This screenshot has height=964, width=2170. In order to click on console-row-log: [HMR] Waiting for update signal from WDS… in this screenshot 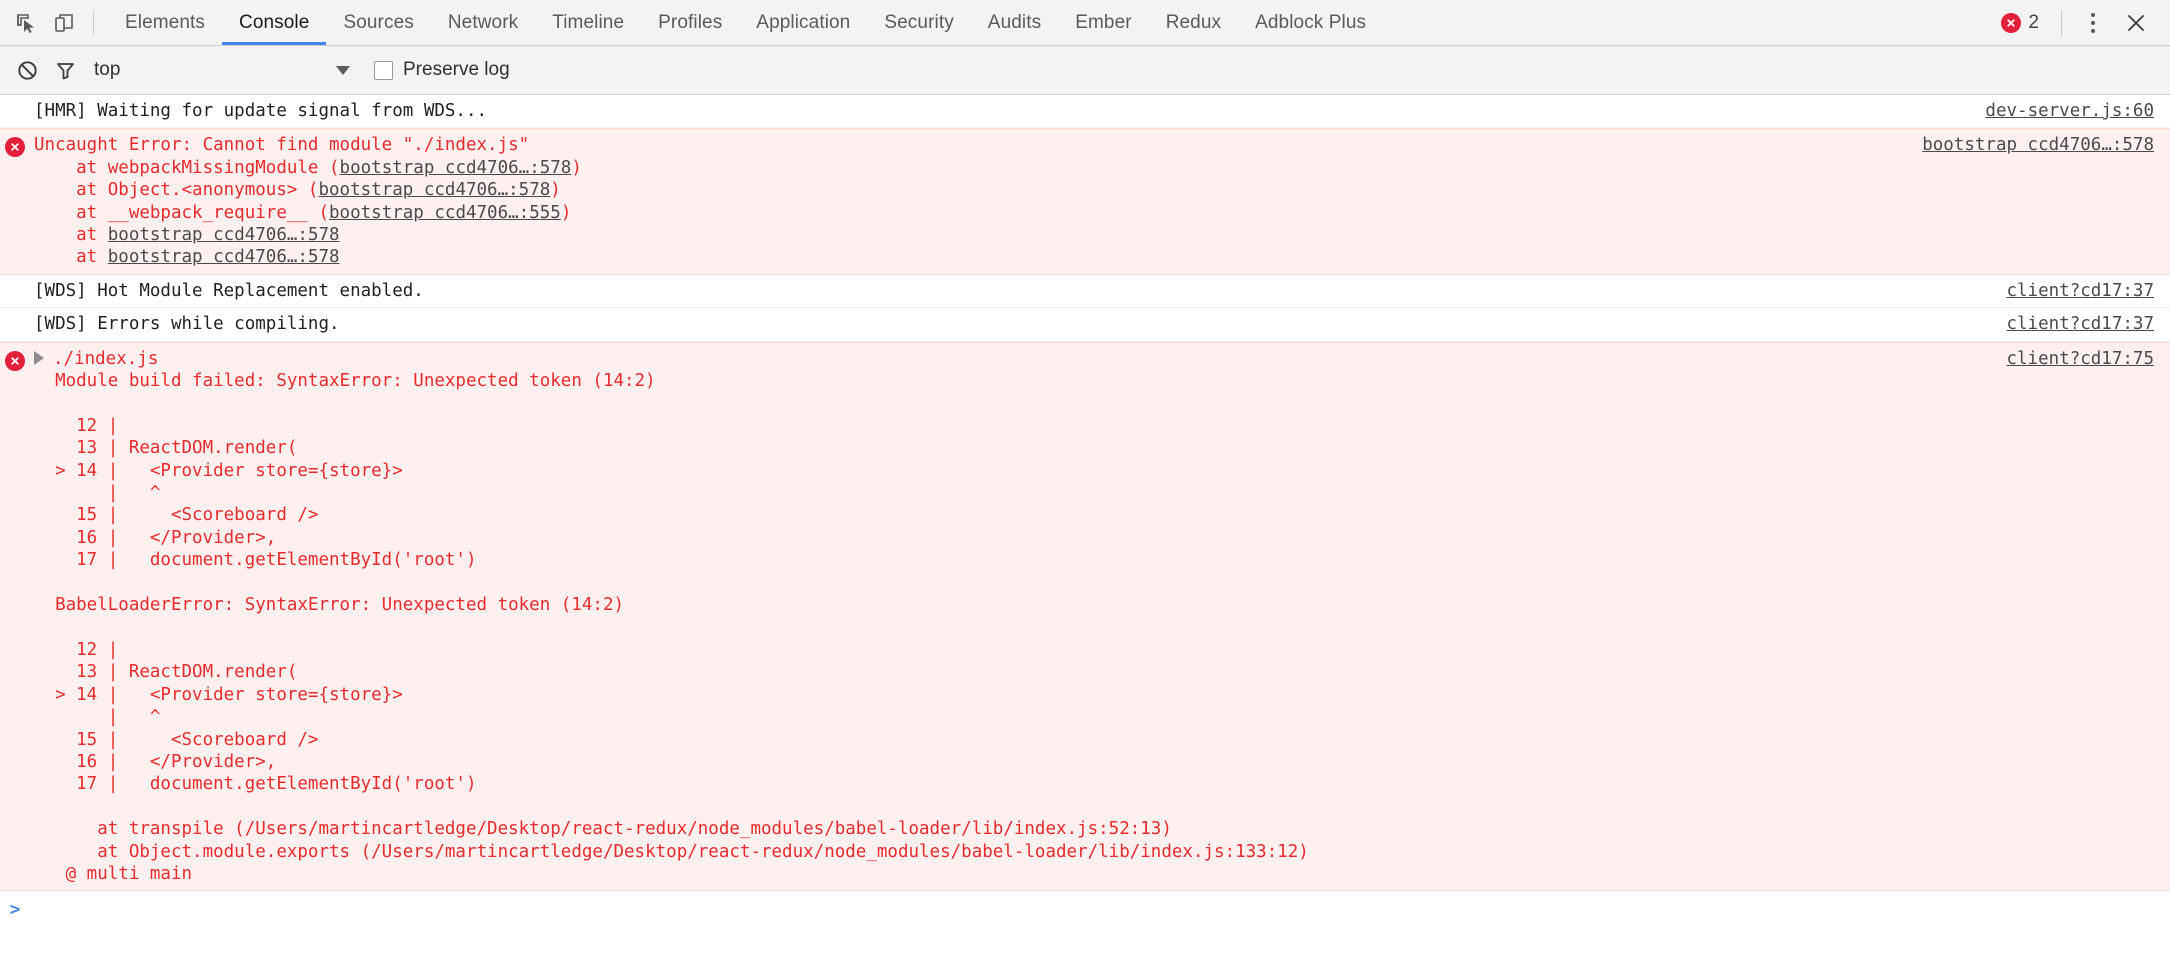, I will do `click(1085, 112)`.